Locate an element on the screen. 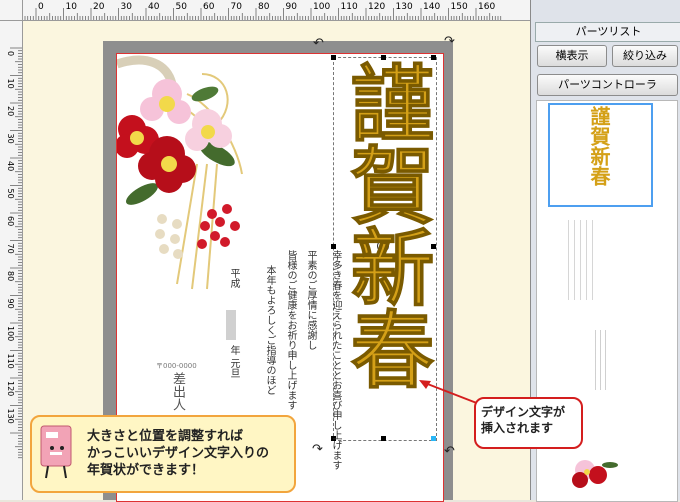 This screenshot has height=502, width=680. filter-button: 絞り込み is located at coordinates (645, 56).